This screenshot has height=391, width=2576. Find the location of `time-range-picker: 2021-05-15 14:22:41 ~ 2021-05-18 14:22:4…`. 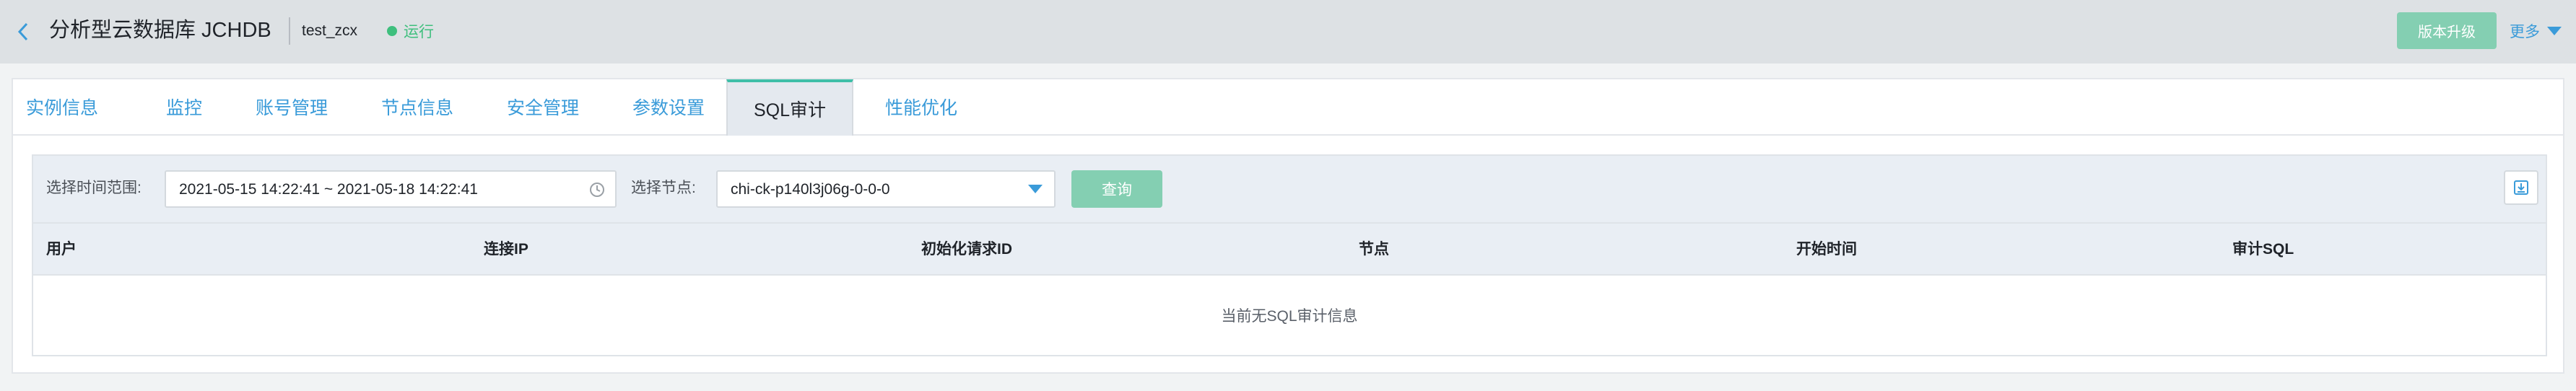

time-range-picker: 2021-05-15 14:22:41 ~ 2021-05-18 14:22:4… is located at coordinates (391, 189).